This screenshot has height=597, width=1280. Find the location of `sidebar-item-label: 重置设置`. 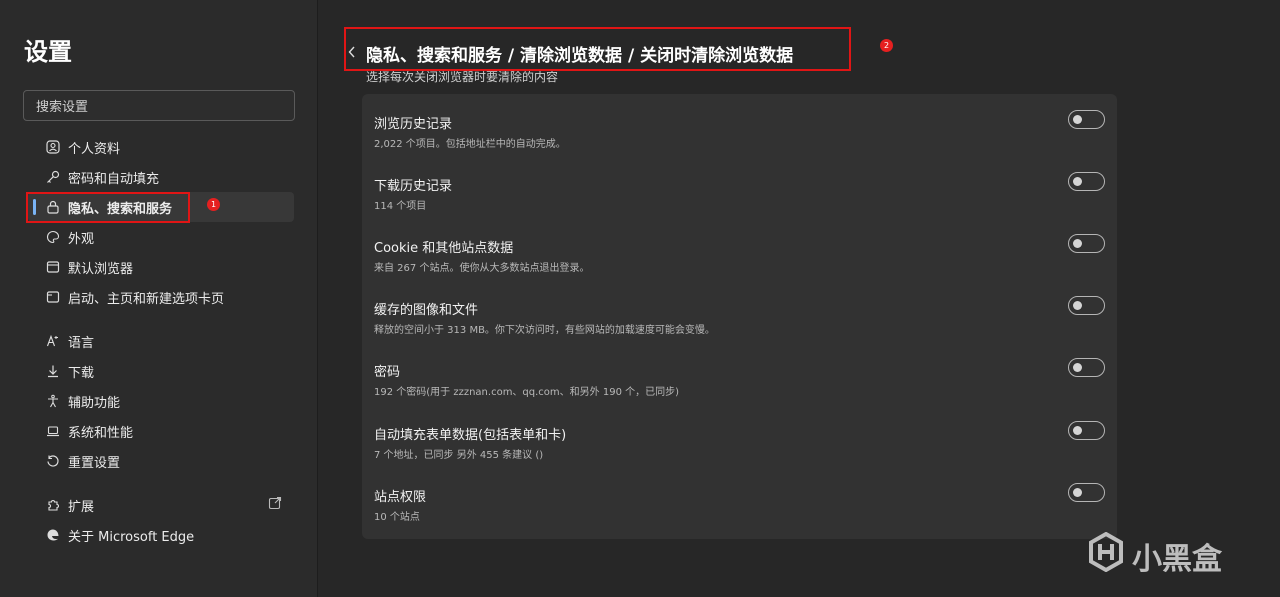

sidebar-item-label: 重置设置 is located at coordinates (94, 463).